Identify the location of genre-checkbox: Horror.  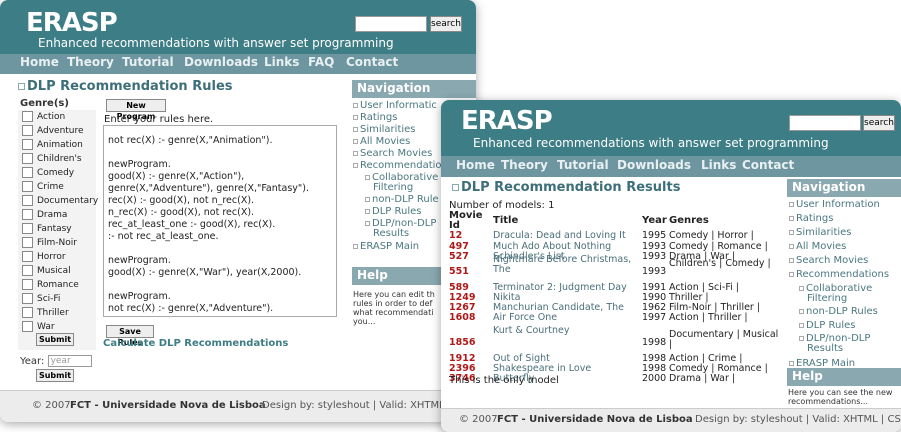
(44, 257).